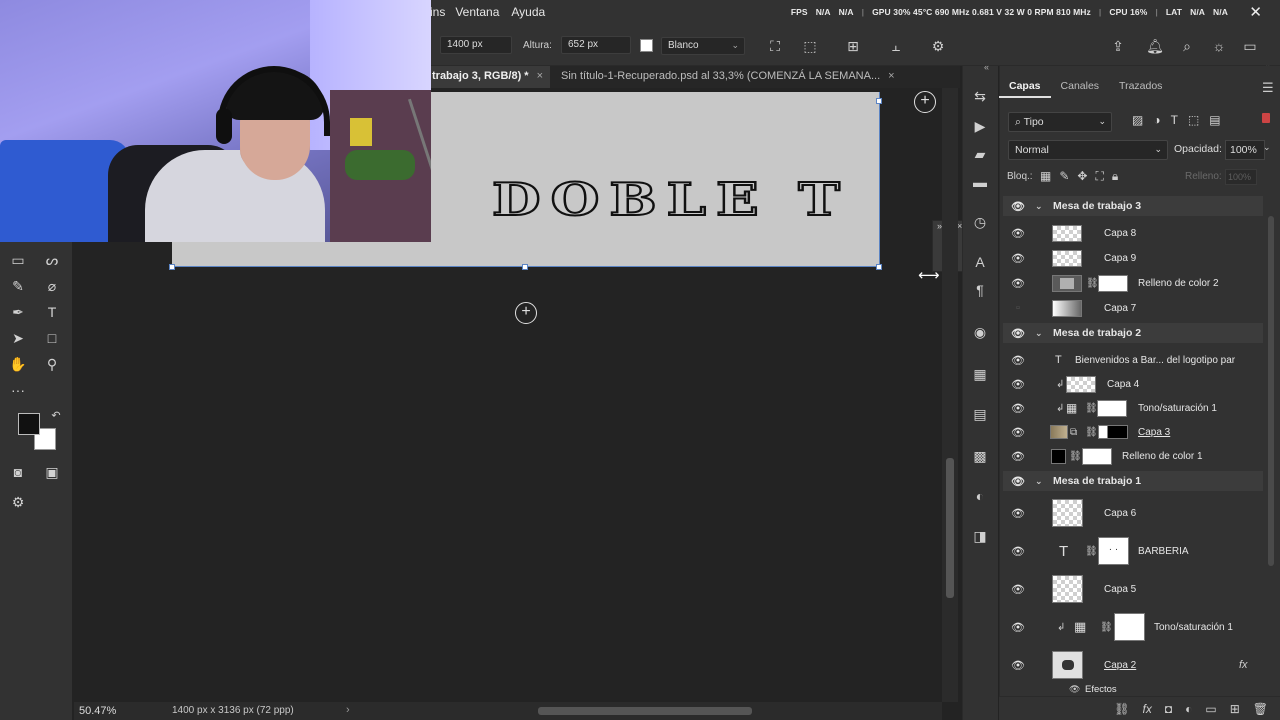 The width and height of the screenshot is (1280, 720). What do you see at coordinates (1133, 384) in the screenshot?
I see `layer-row: 👁︎ ↲ Capa 4` at bounding box center [1133, 384].